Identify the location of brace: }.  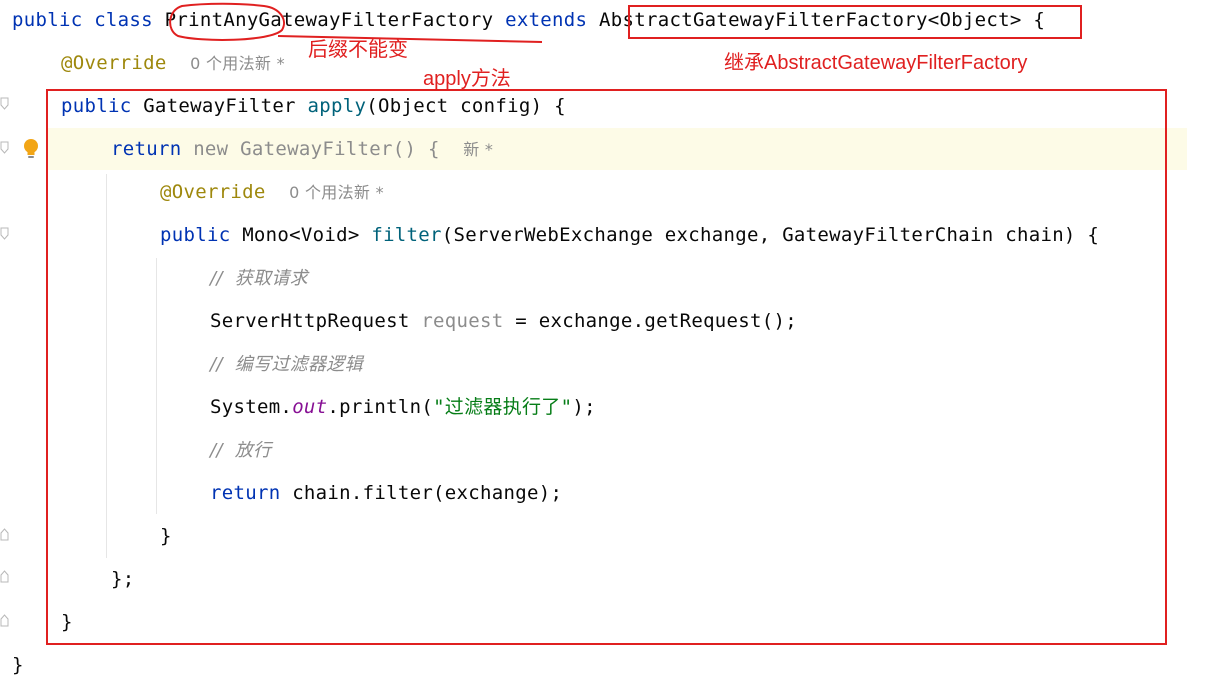
(18, 665).